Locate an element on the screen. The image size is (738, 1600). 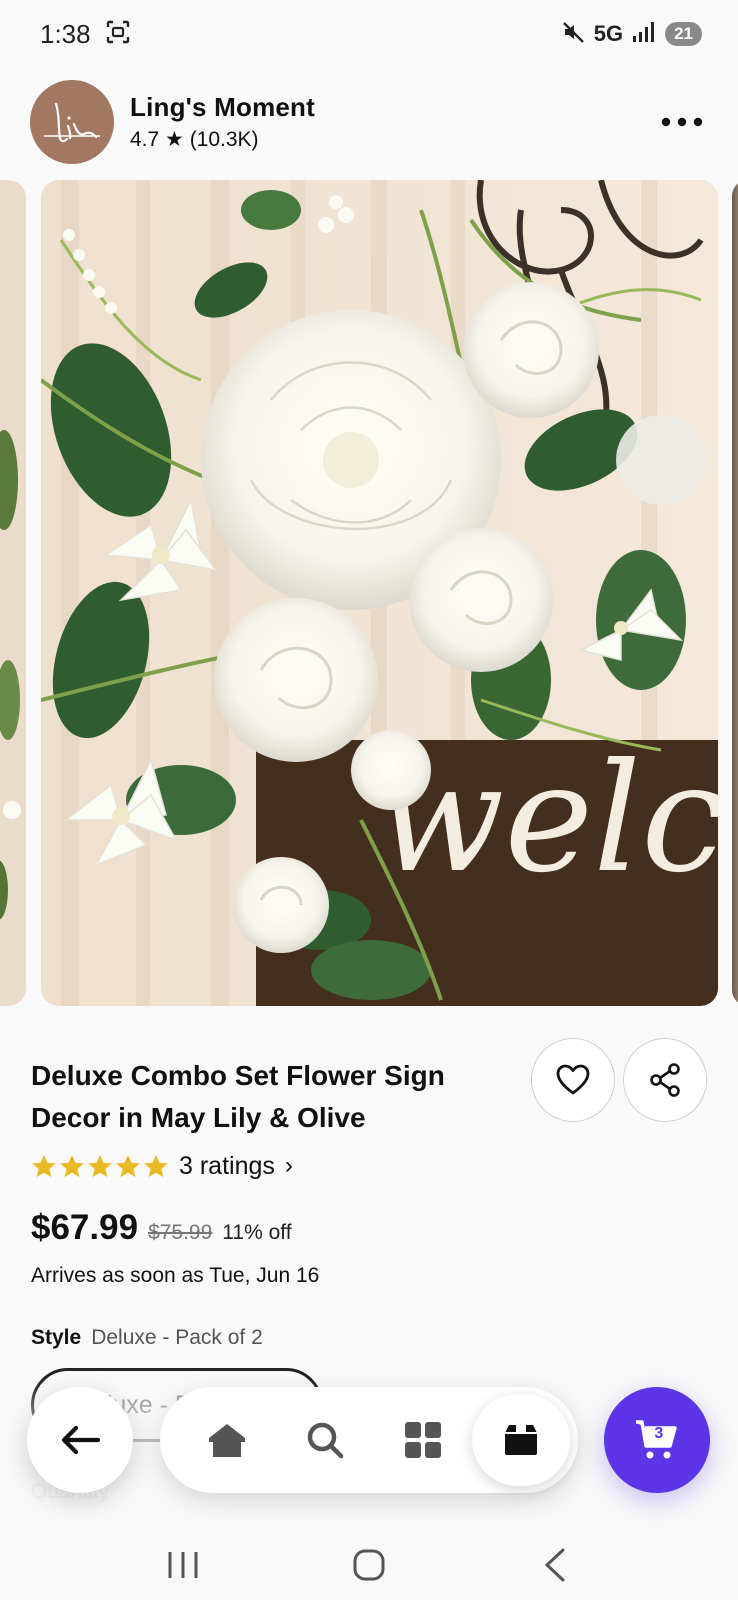
status-time: 1:38 is located at coordinates (65, 33).